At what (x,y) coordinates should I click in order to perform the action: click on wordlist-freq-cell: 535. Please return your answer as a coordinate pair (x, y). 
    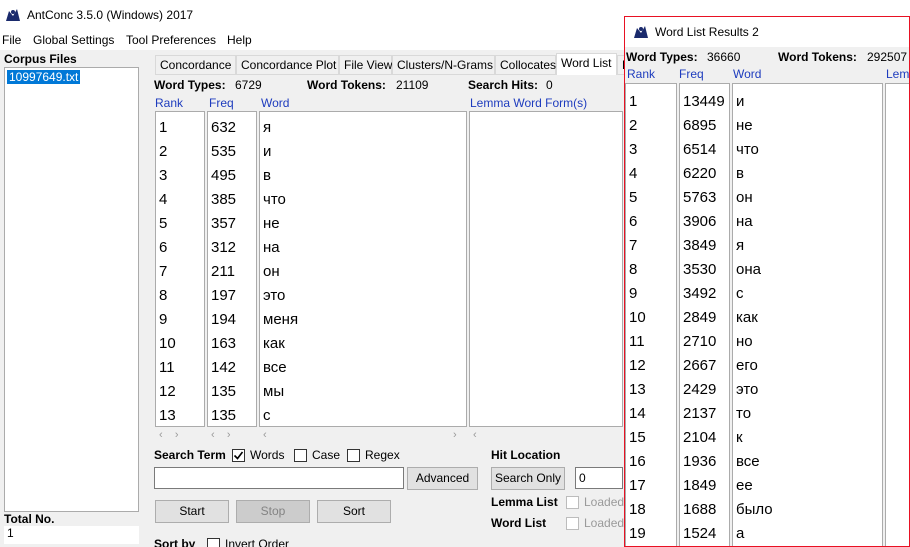
    Looking at the image, I should click on (223, 152).